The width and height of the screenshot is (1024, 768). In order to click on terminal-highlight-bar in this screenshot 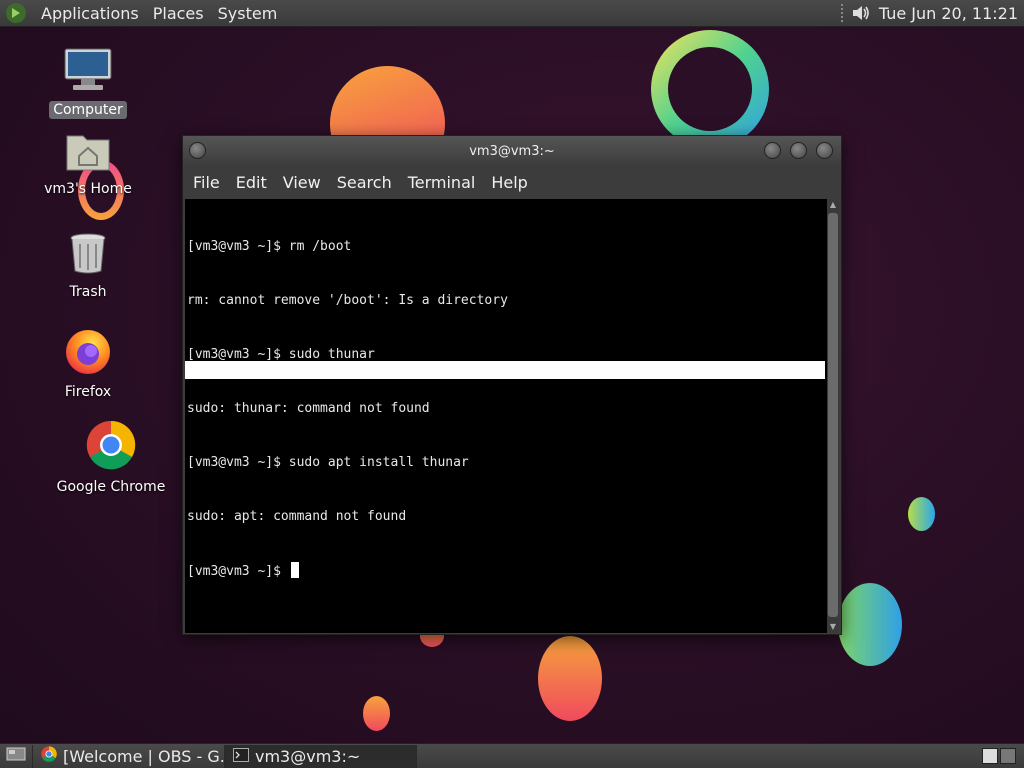, I will do `click(505, 370)`.